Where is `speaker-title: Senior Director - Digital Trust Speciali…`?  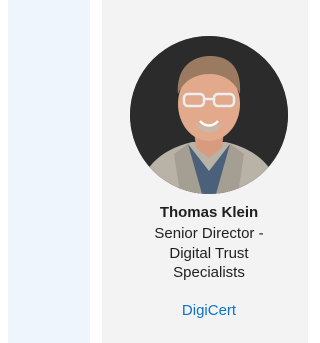 speaker-title: Senior Director - Digital Trust Speciali… is located at coordinates (209, 253).